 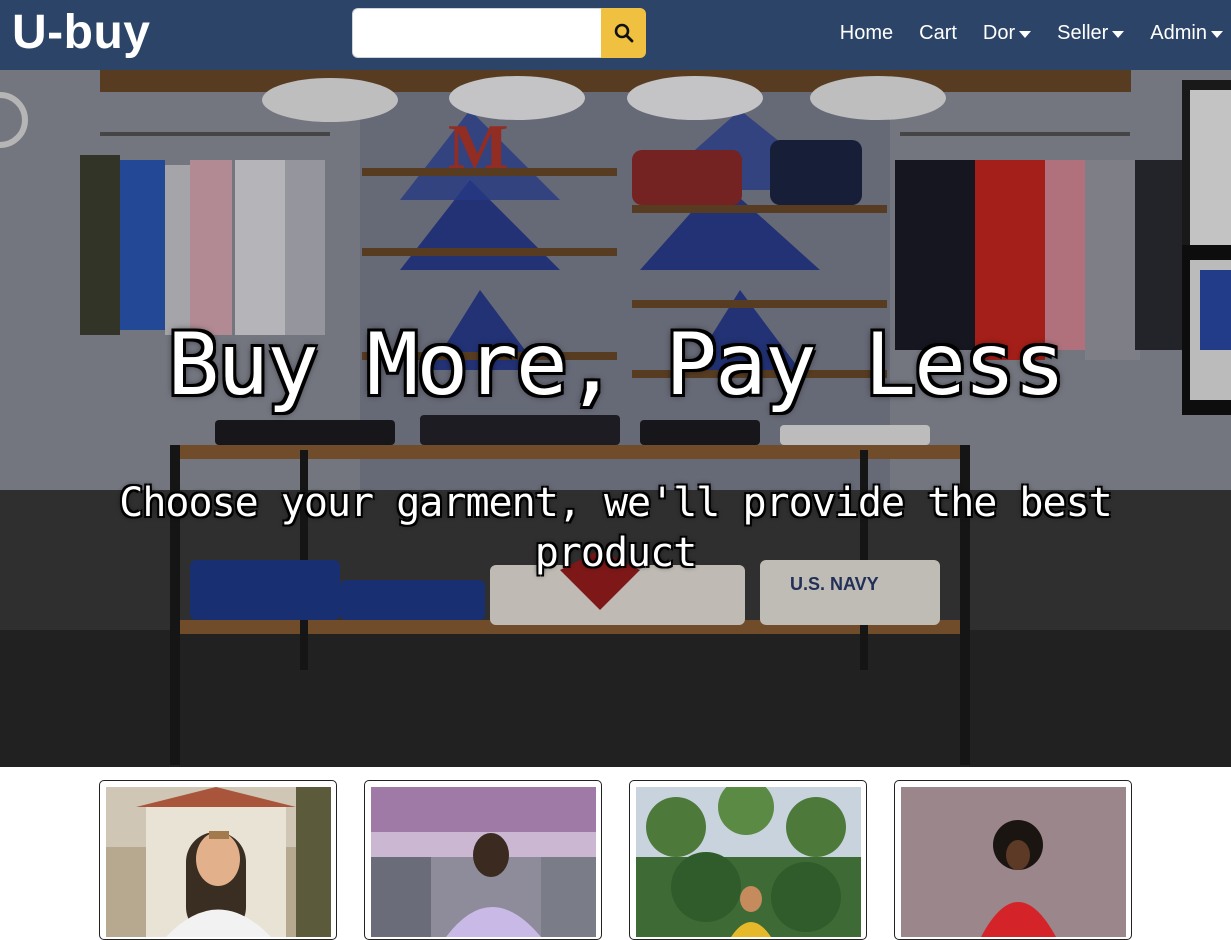 I want to click on top-navbar: U-buy Home Cart Dor Seller Admin, so click(x=615, y=35).